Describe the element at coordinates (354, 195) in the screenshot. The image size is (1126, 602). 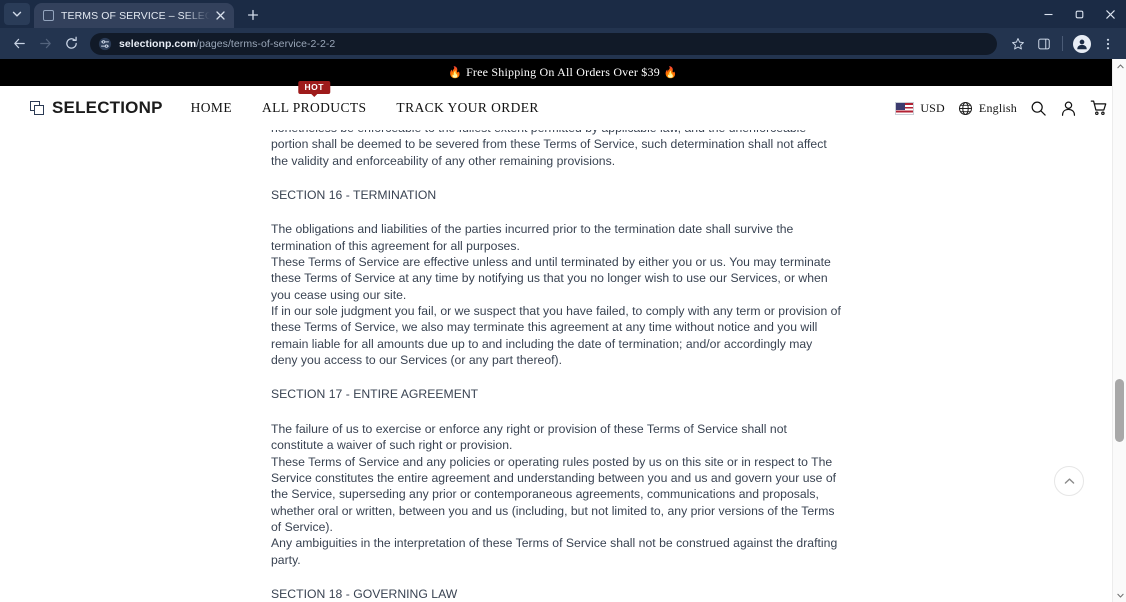
I see `section-16-heading: SECTION 16 - TERMINATION` at that location.